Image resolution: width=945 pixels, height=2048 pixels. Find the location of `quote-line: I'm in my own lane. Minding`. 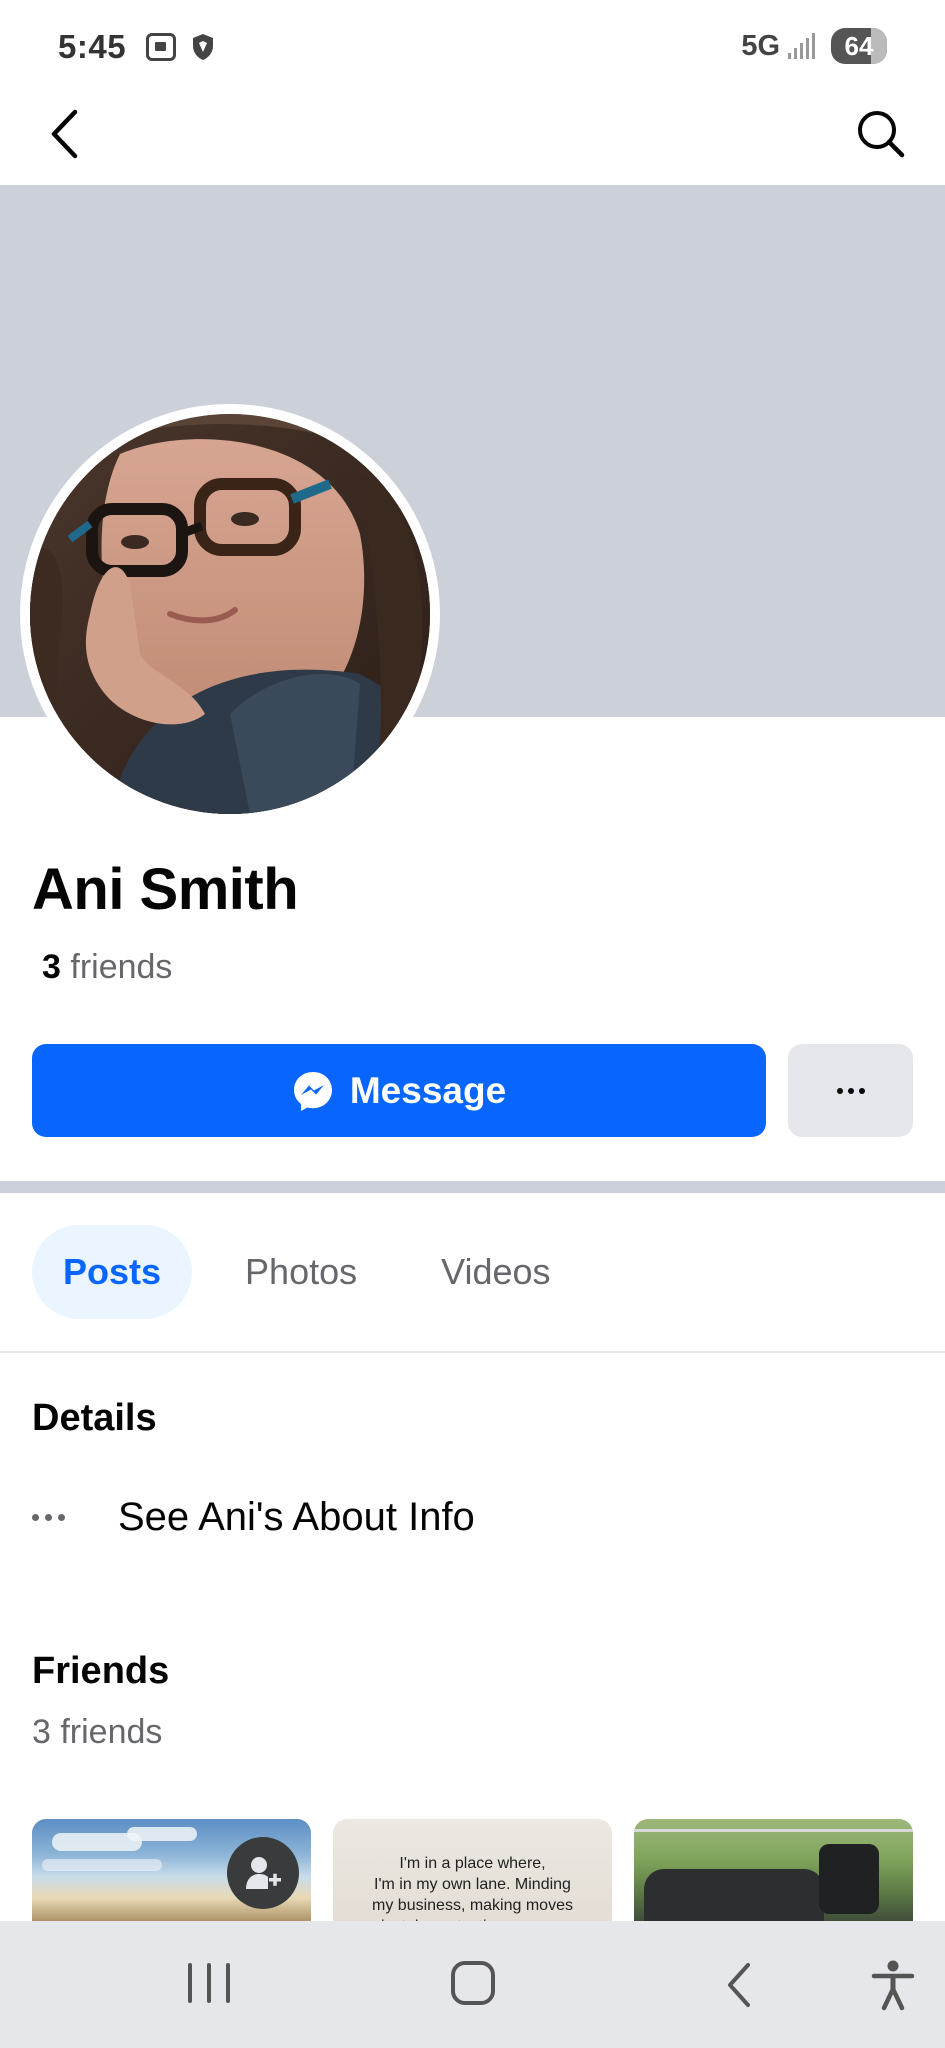

quote-line: I'm in my own lane. Minding is located at coordinates (472, 1884).